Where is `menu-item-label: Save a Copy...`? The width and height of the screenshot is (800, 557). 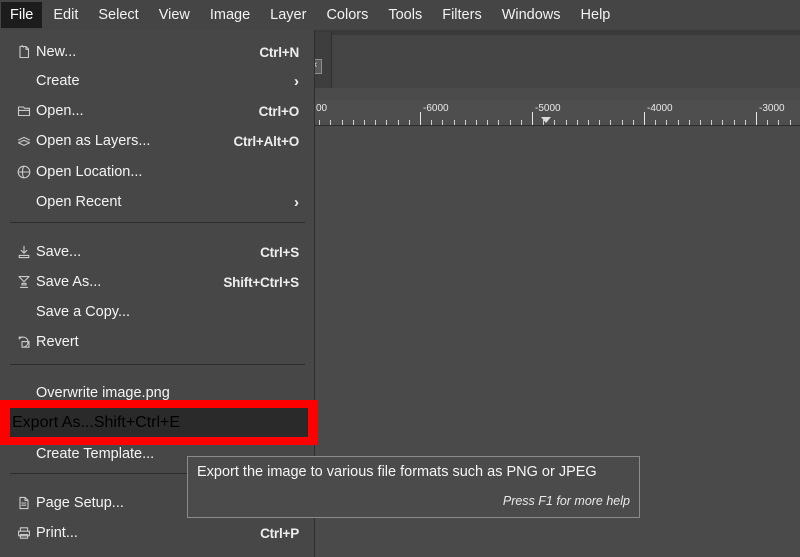 menu-item-label: Save a Copy... is located at coordinates (83, 312).